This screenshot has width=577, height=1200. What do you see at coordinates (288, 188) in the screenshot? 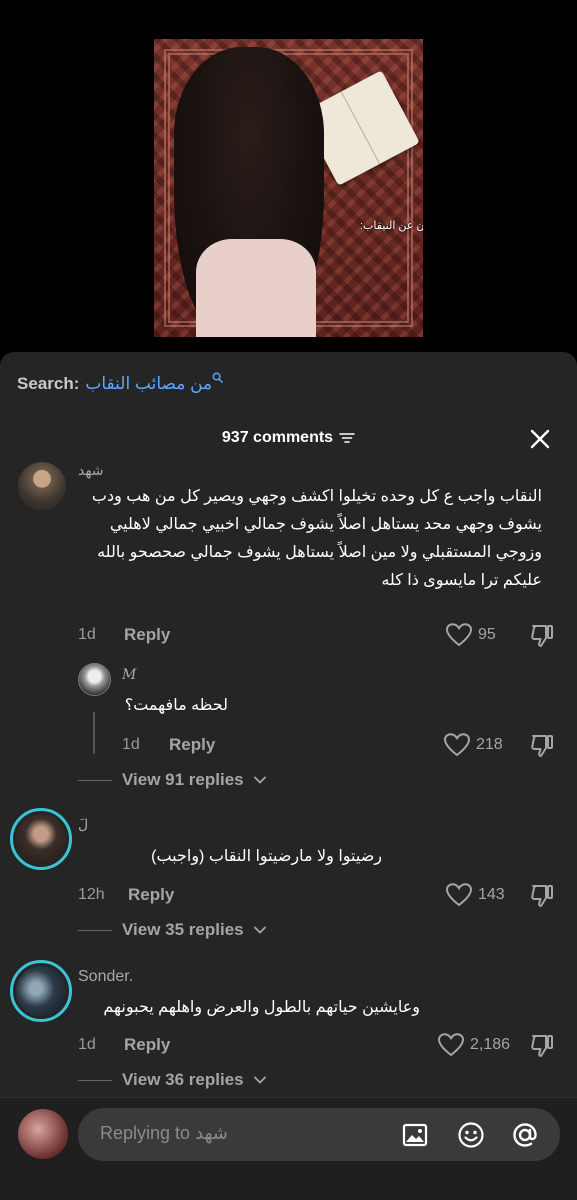
I see `video-thumbnail: افتارات اللي يدافعون عن النيقاب:` at bounding box center [288, 188].